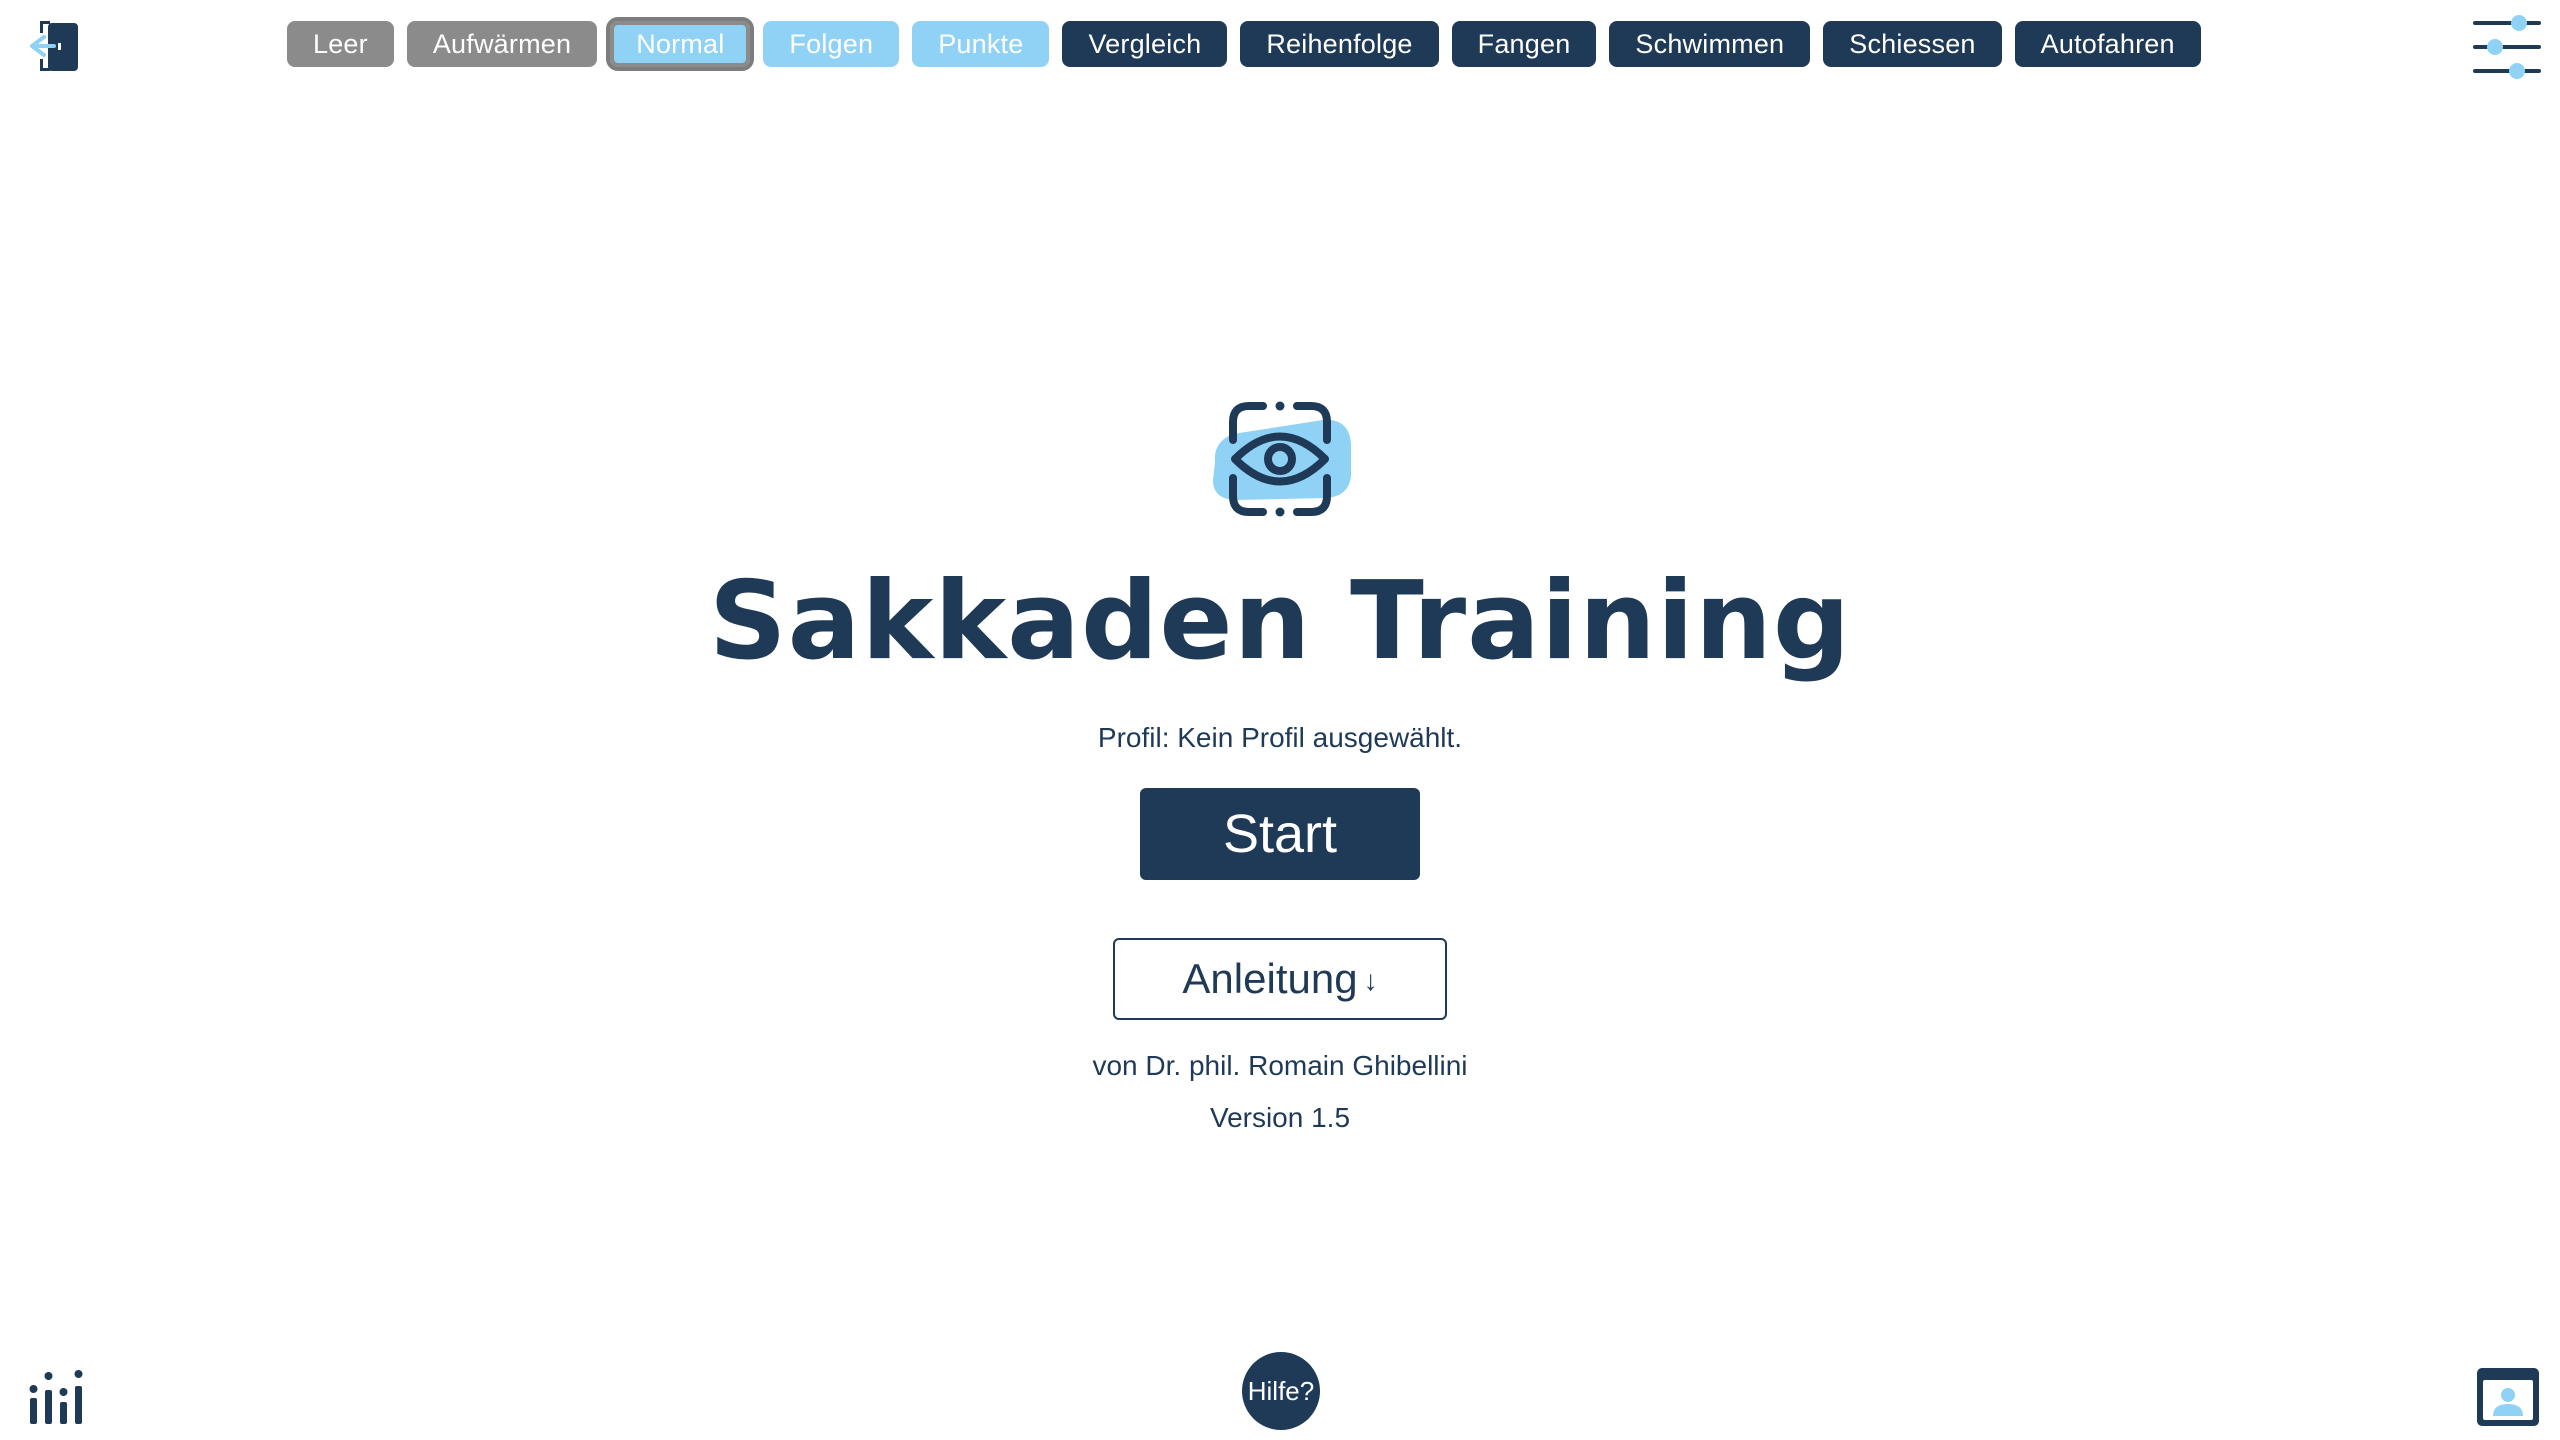 Image resolution: width=2560 pixels, height=1440 pixels. I want to click on guide-button: Anleitung ↓, so click(1280, 979).